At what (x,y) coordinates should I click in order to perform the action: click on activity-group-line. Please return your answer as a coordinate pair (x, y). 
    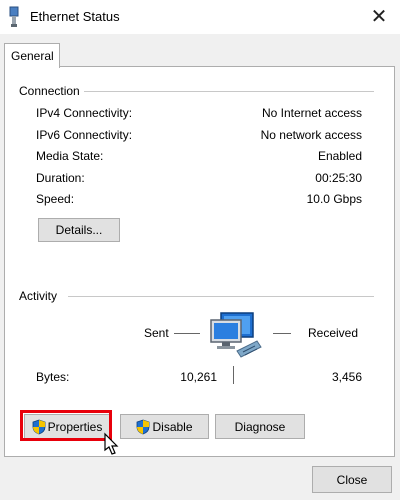
    Looking at the image, I should click on (221, 296).